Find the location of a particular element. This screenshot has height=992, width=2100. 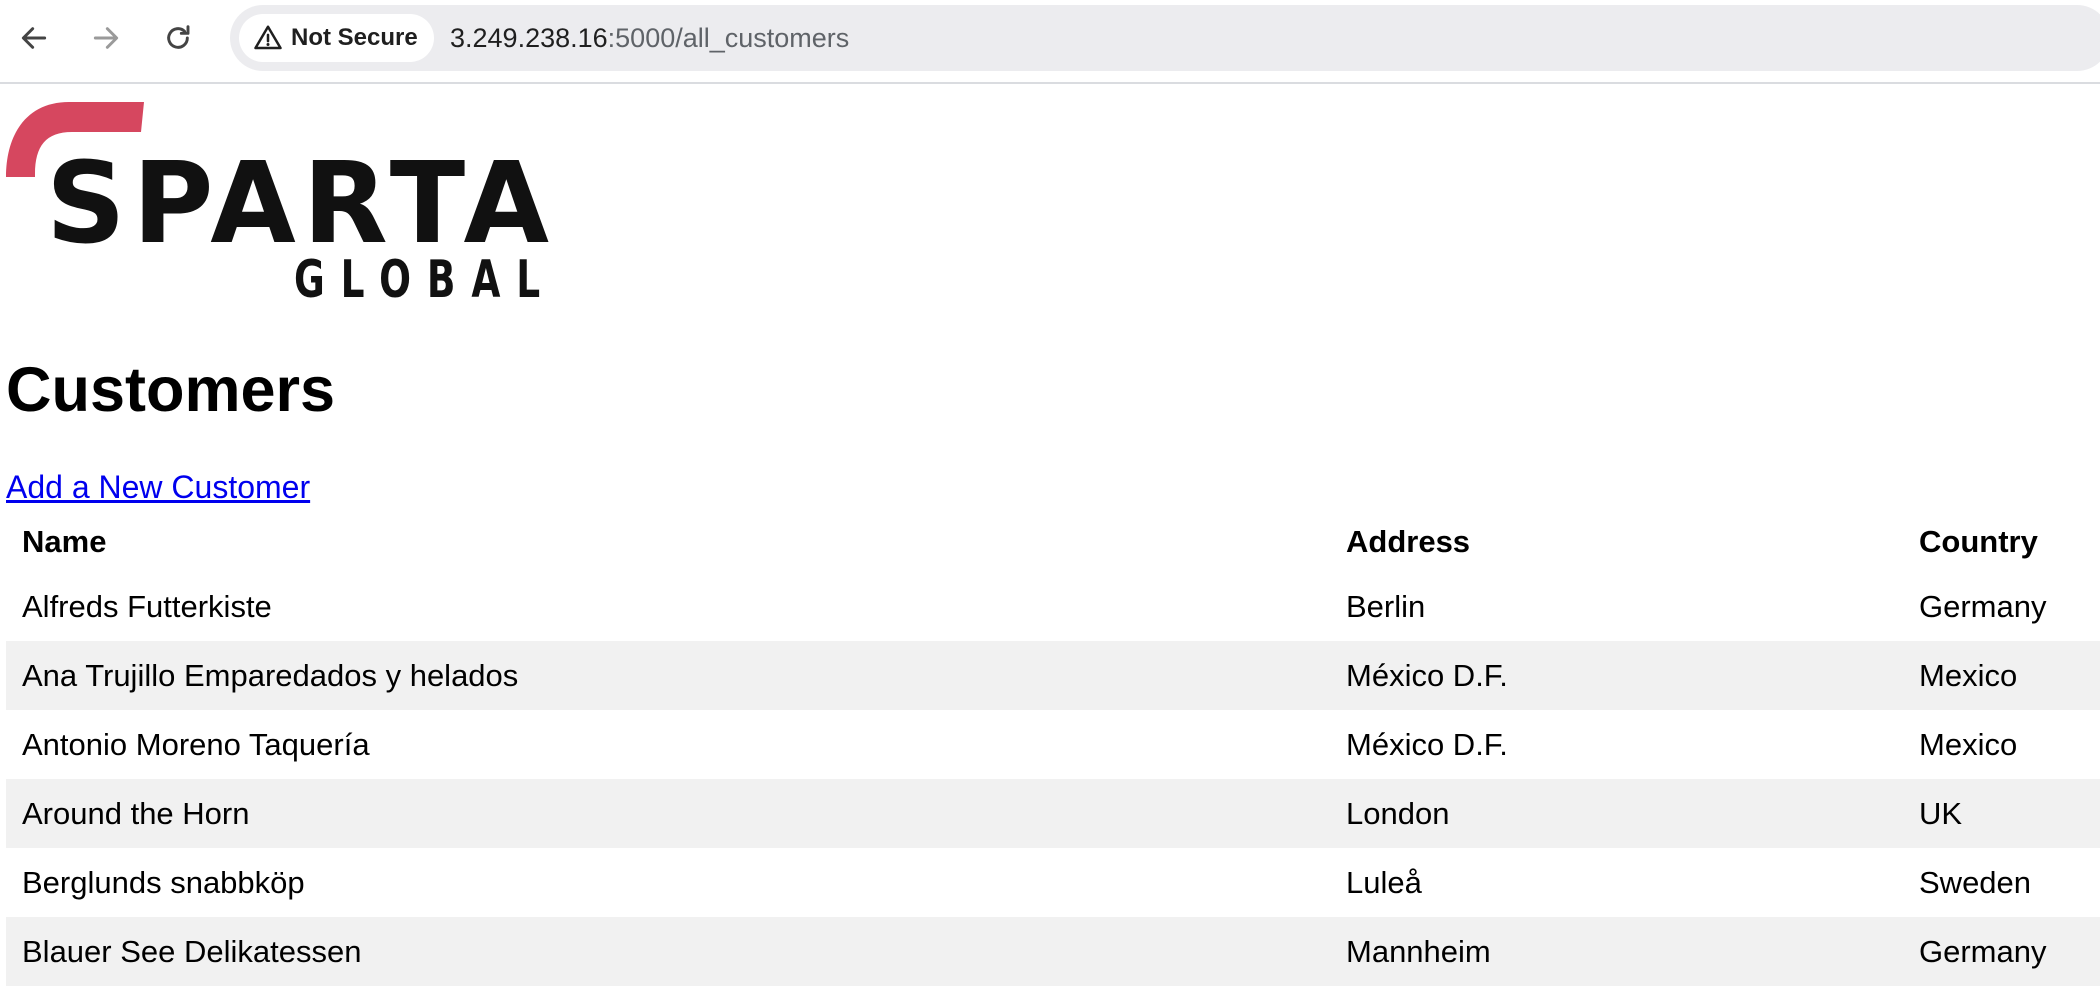

forward-button is located at coordinates (106, 38).